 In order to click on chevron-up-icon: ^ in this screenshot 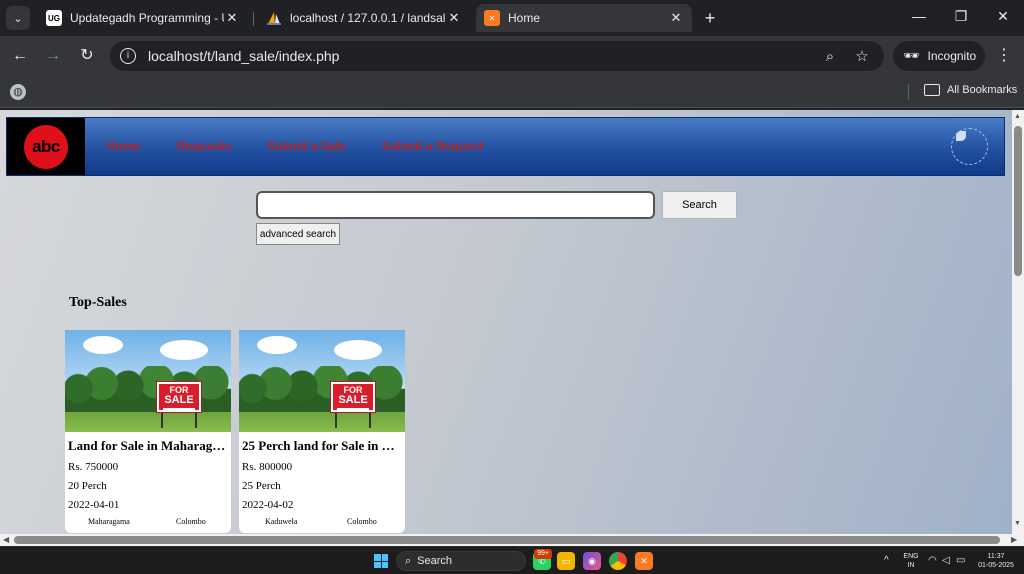, I will do `click(886, 560)`.